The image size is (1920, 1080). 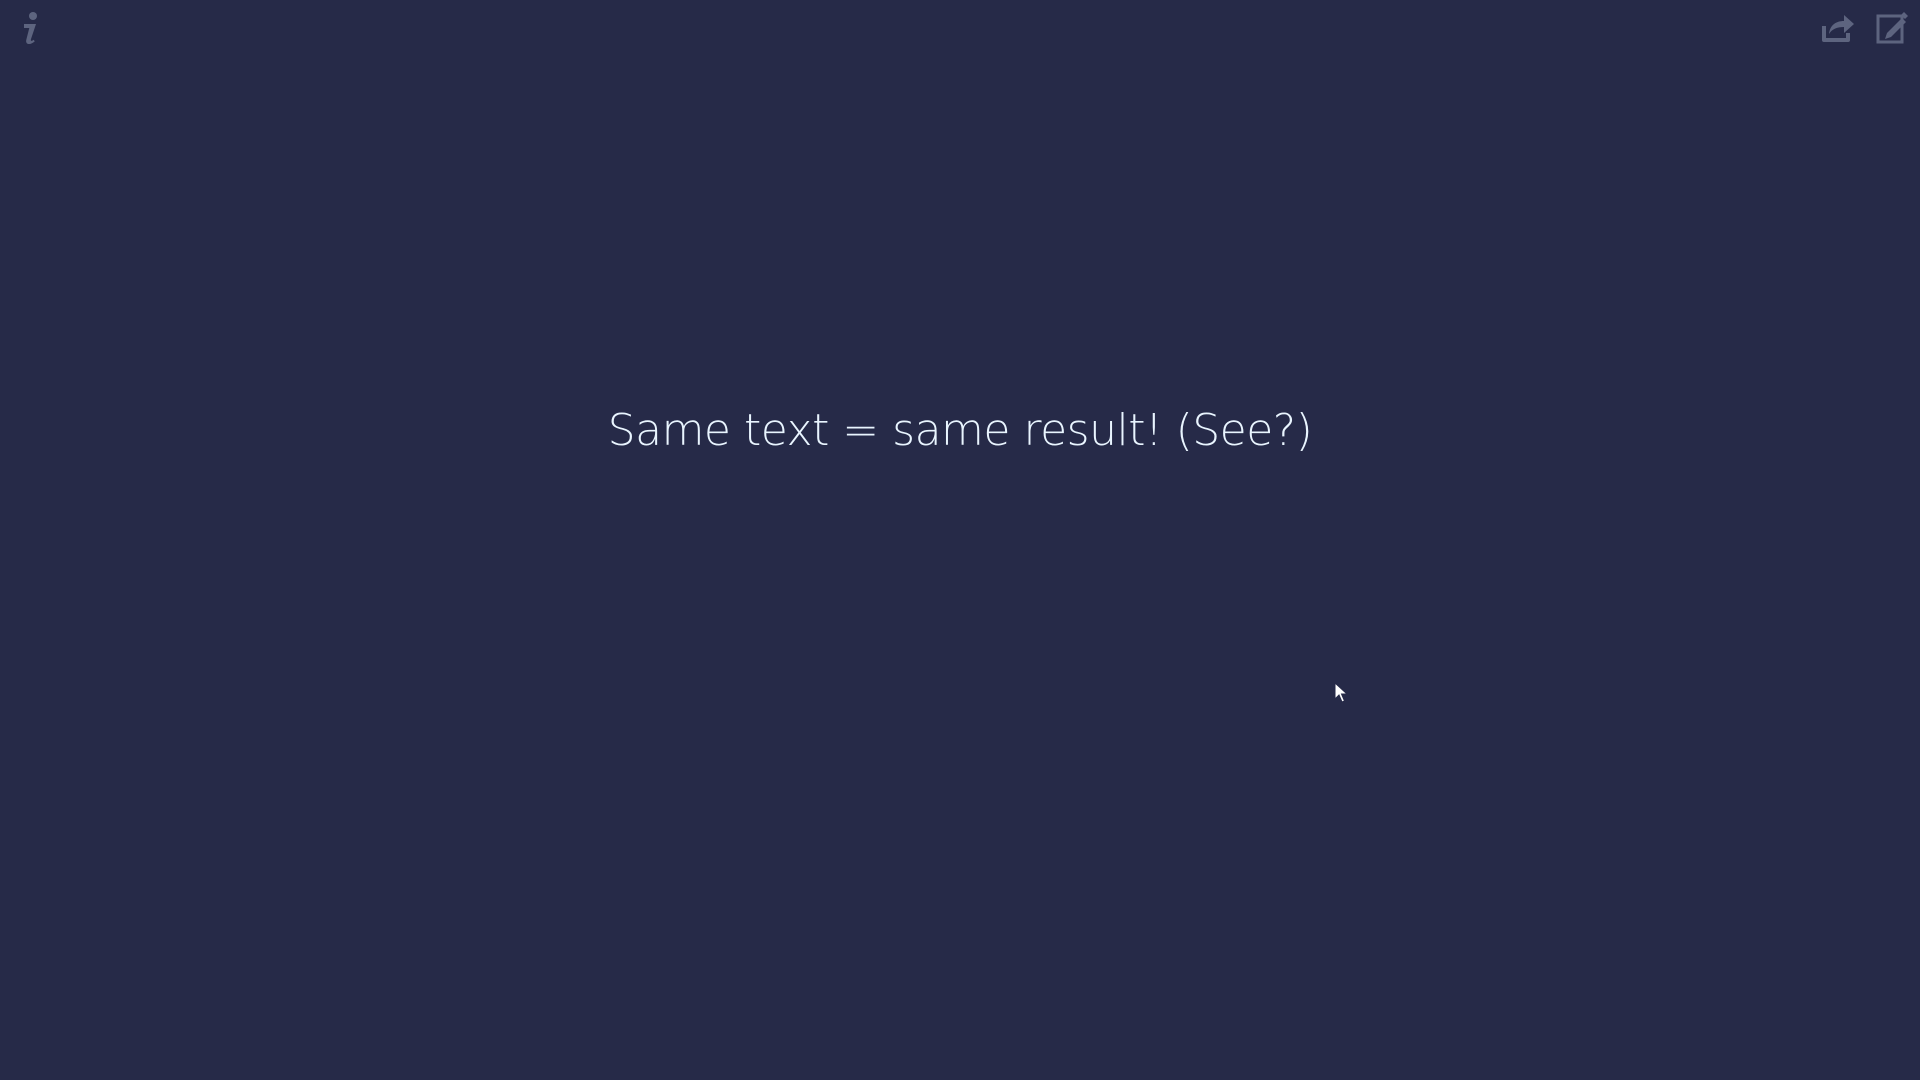 I want to click on info-button, so click(x=30, y=28).